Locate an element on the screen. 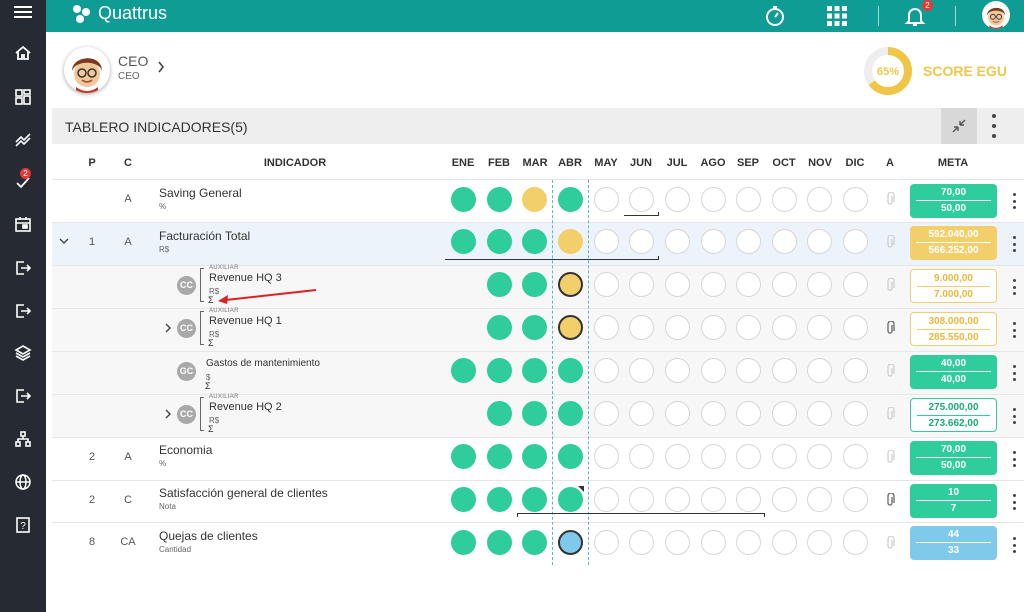 The image size is (1024, 612). chevron-down-icon is located at coordinates (64, 241).